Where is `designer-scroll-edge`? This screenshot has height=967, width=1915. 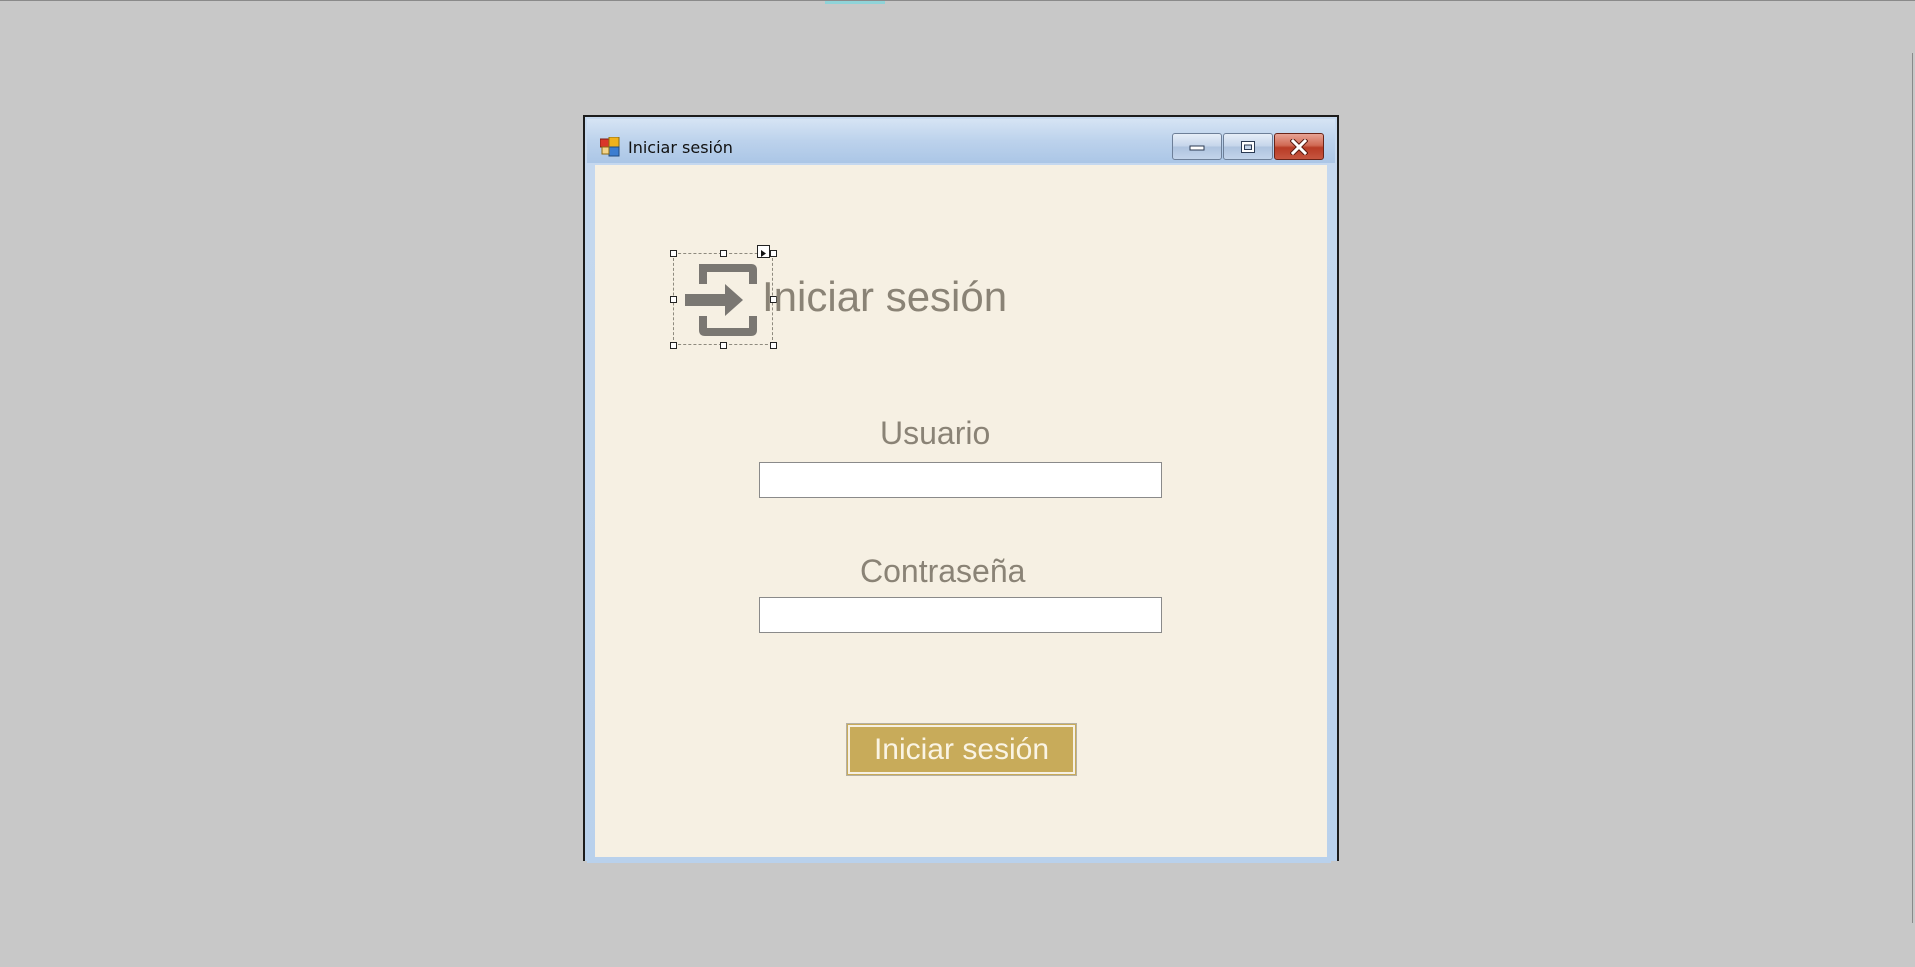 designer-scroll-edge is located at coordinates (1912, 488).